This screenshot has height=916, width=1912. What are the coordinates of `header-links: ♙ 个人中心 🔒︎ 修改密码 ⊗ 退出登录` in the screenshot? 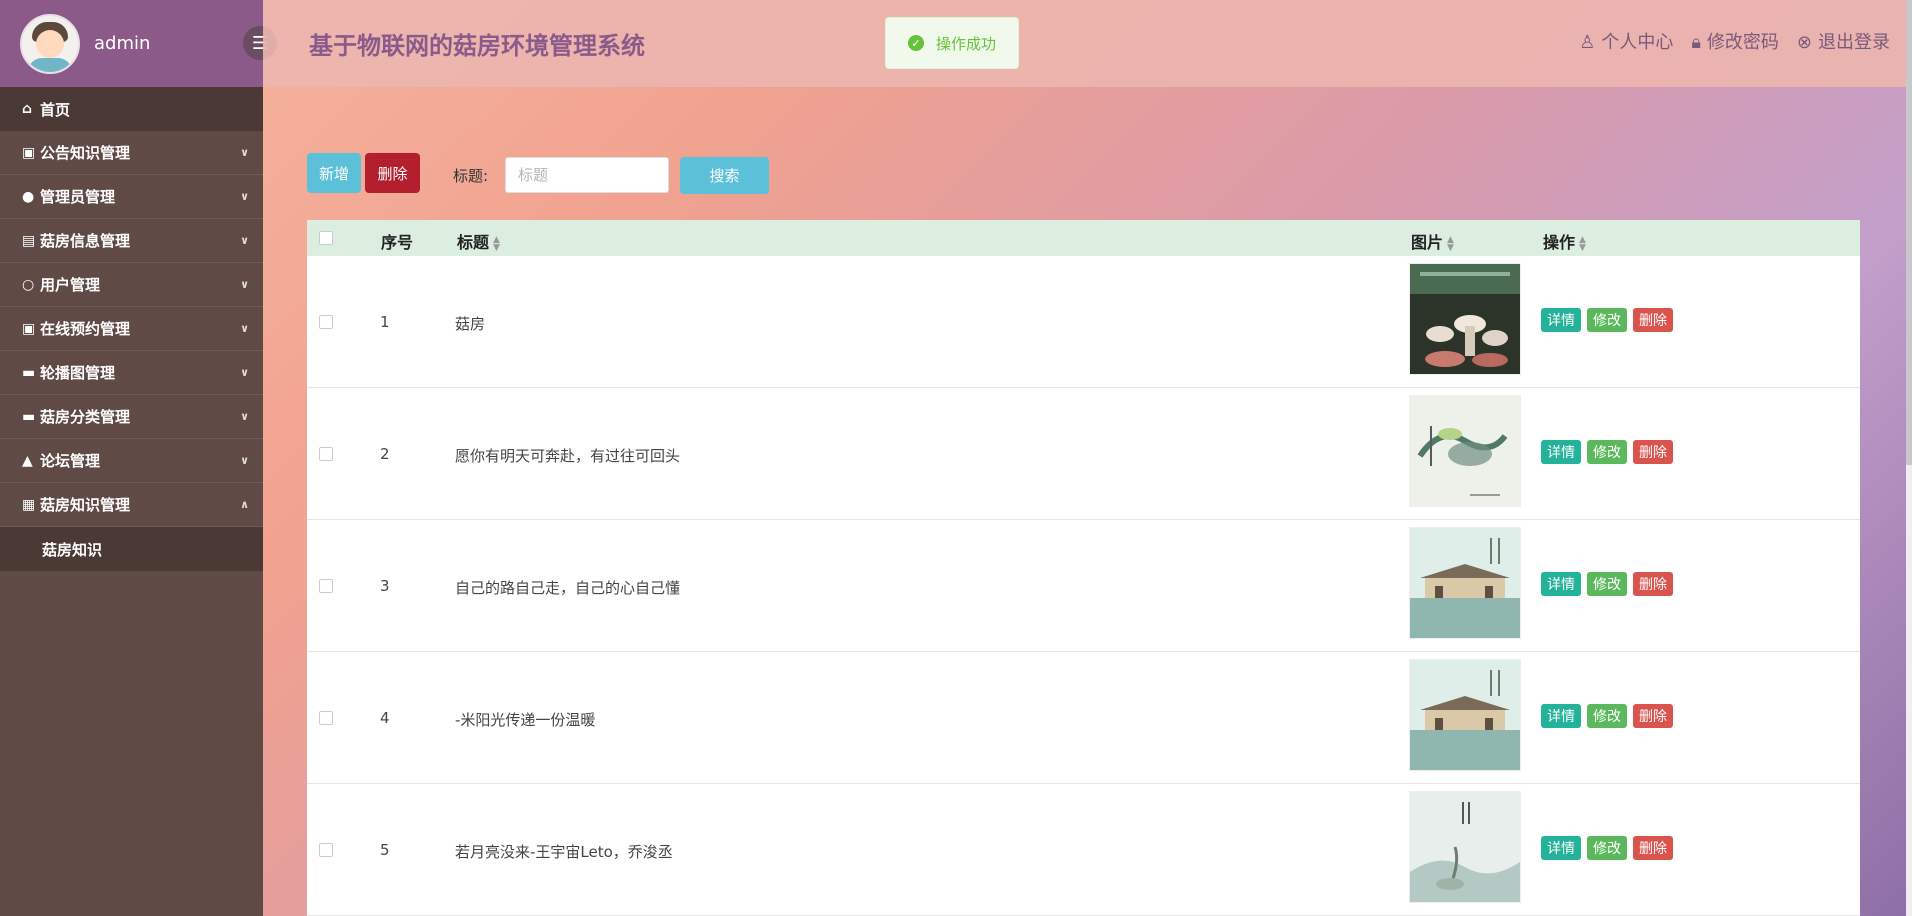 It's located at (1734, 41).